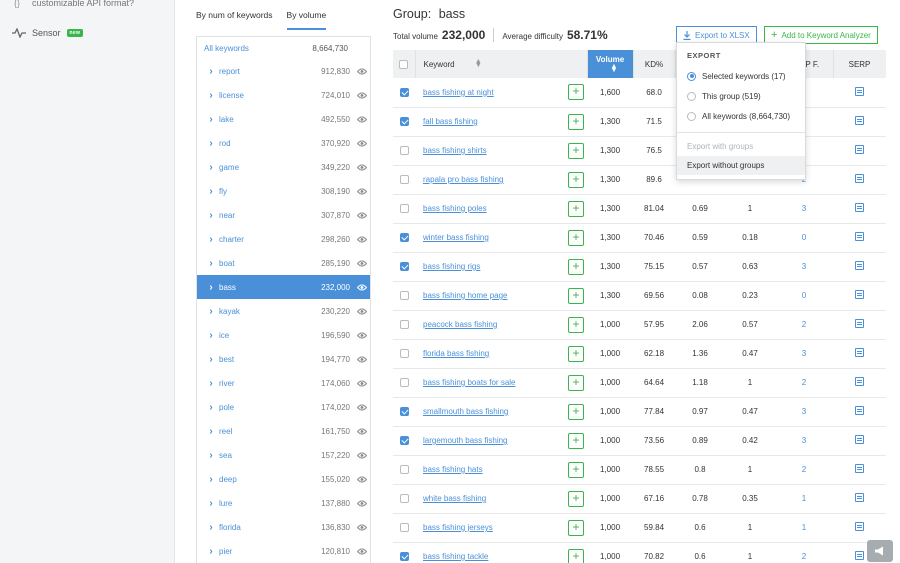  I want to click on group-item-near: › near 307,870, so click(283, 215).